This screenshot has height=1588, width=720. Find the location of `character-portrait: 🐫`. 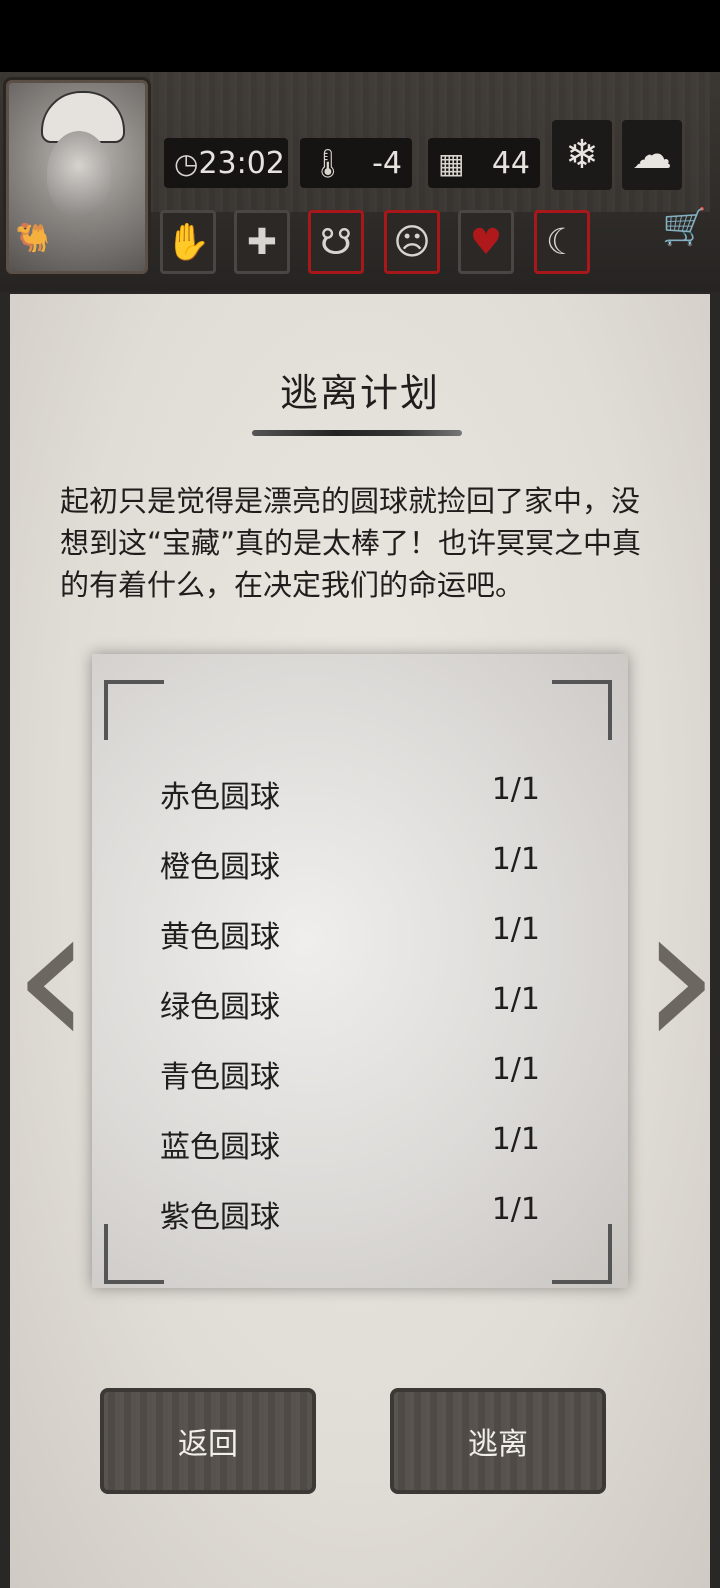

character-portrait: 🐫 is located at coordinates (77, 177).